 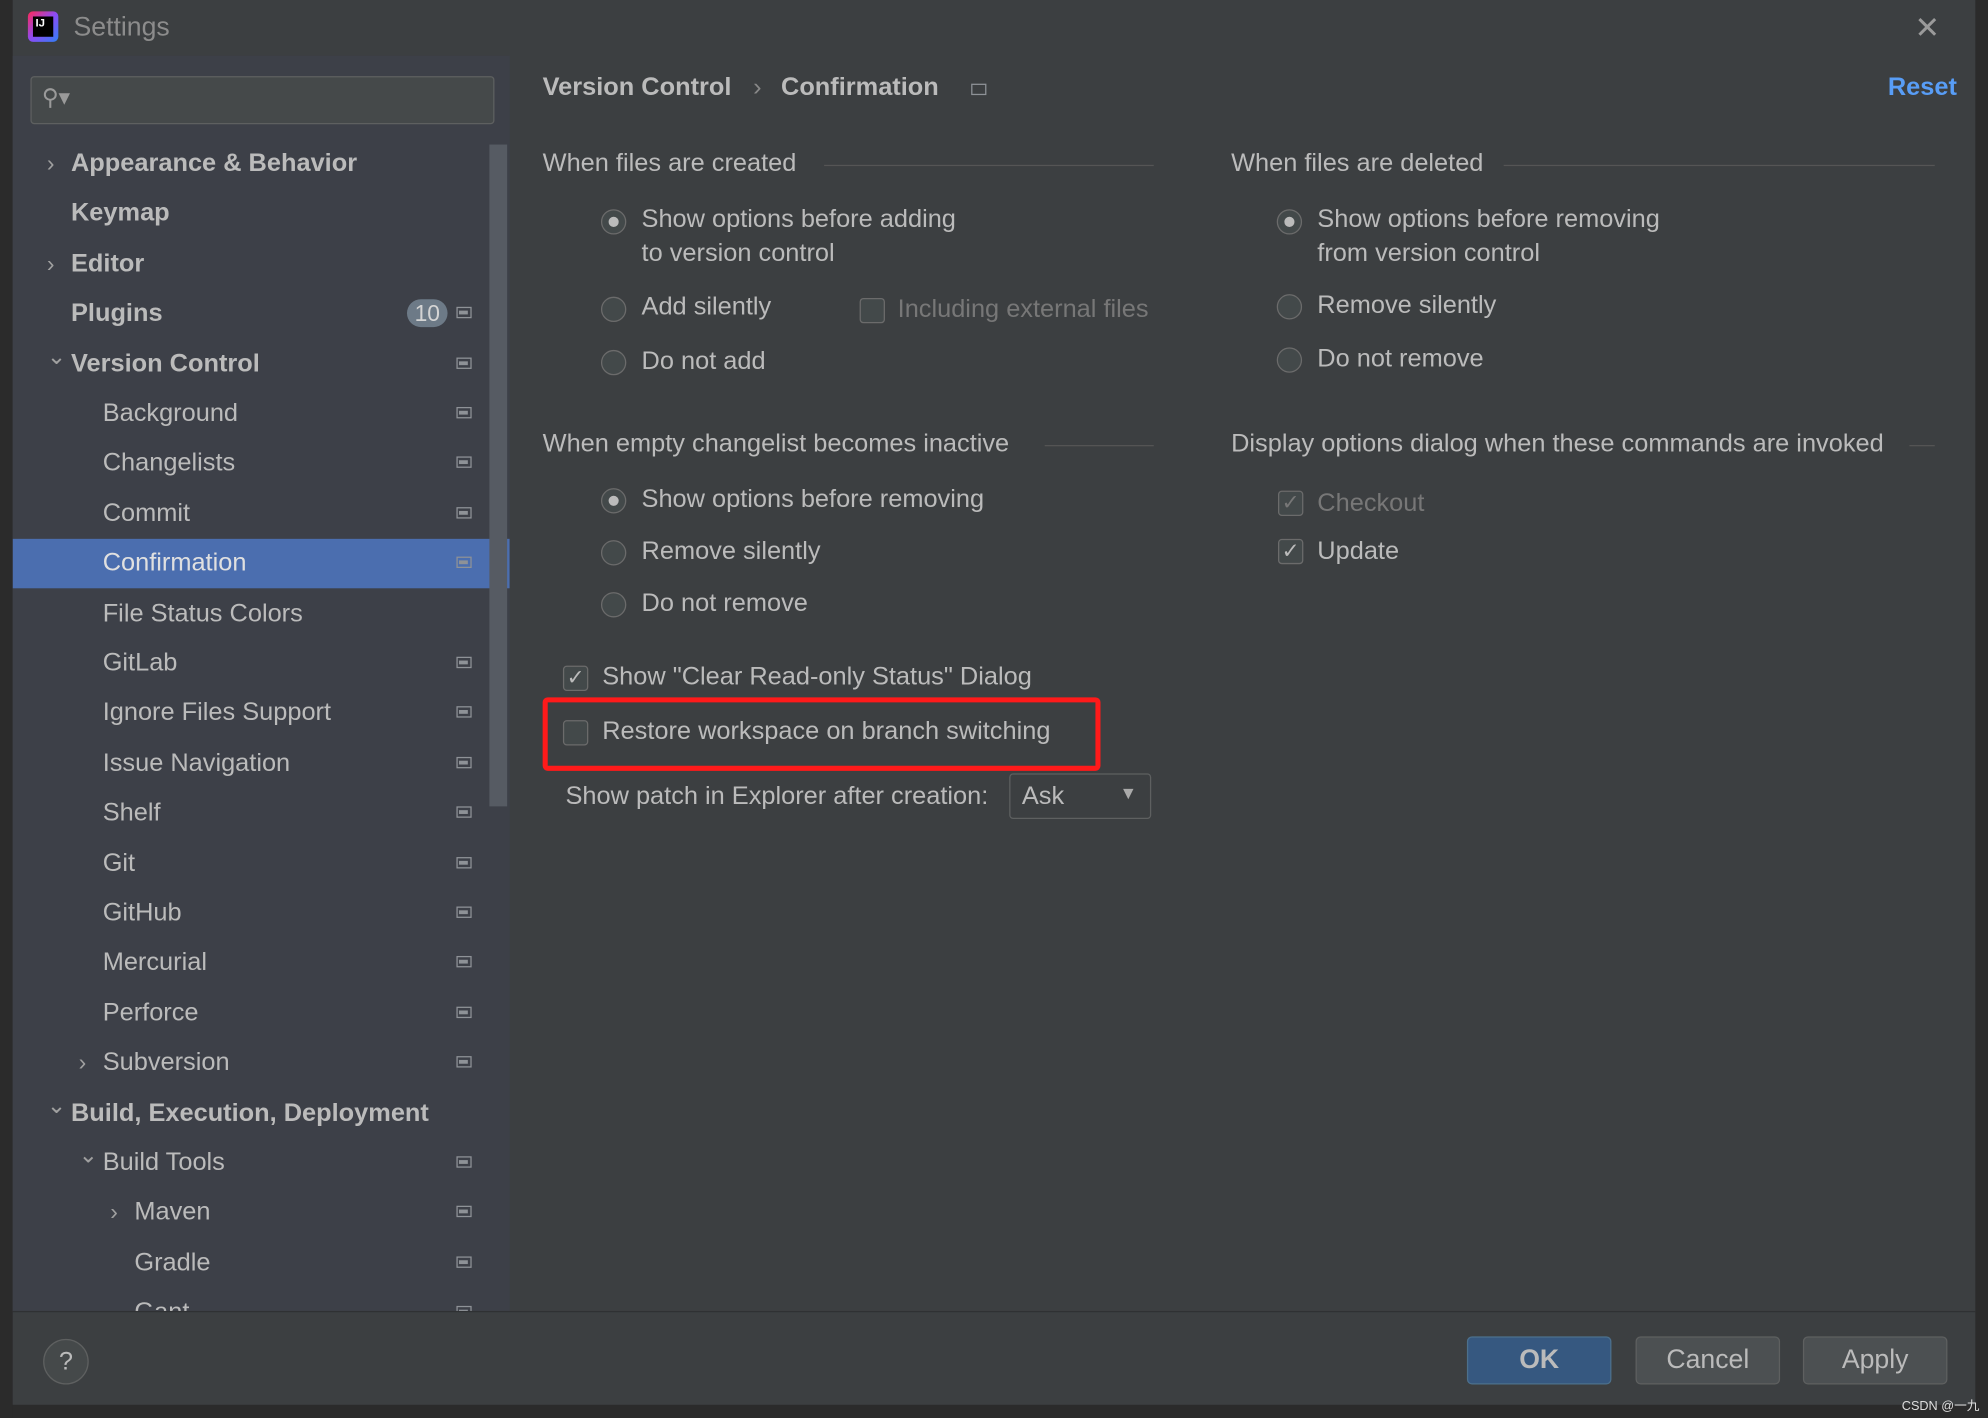 I want to click on tree-item-label: Build Tools, so click(x=163, y=1162).